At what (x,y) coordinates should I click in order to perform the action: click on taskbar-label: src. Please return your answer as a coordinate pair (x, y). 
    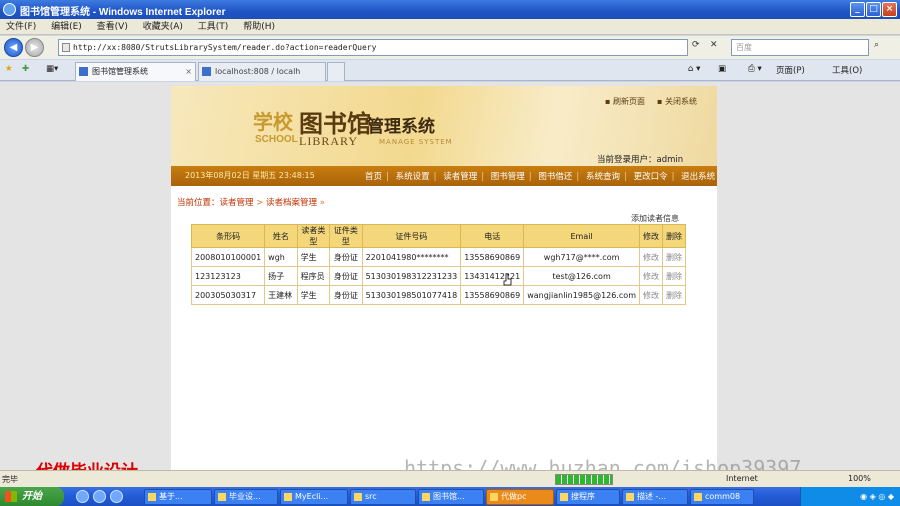
    Looking at the image, I should click on (371, 496).